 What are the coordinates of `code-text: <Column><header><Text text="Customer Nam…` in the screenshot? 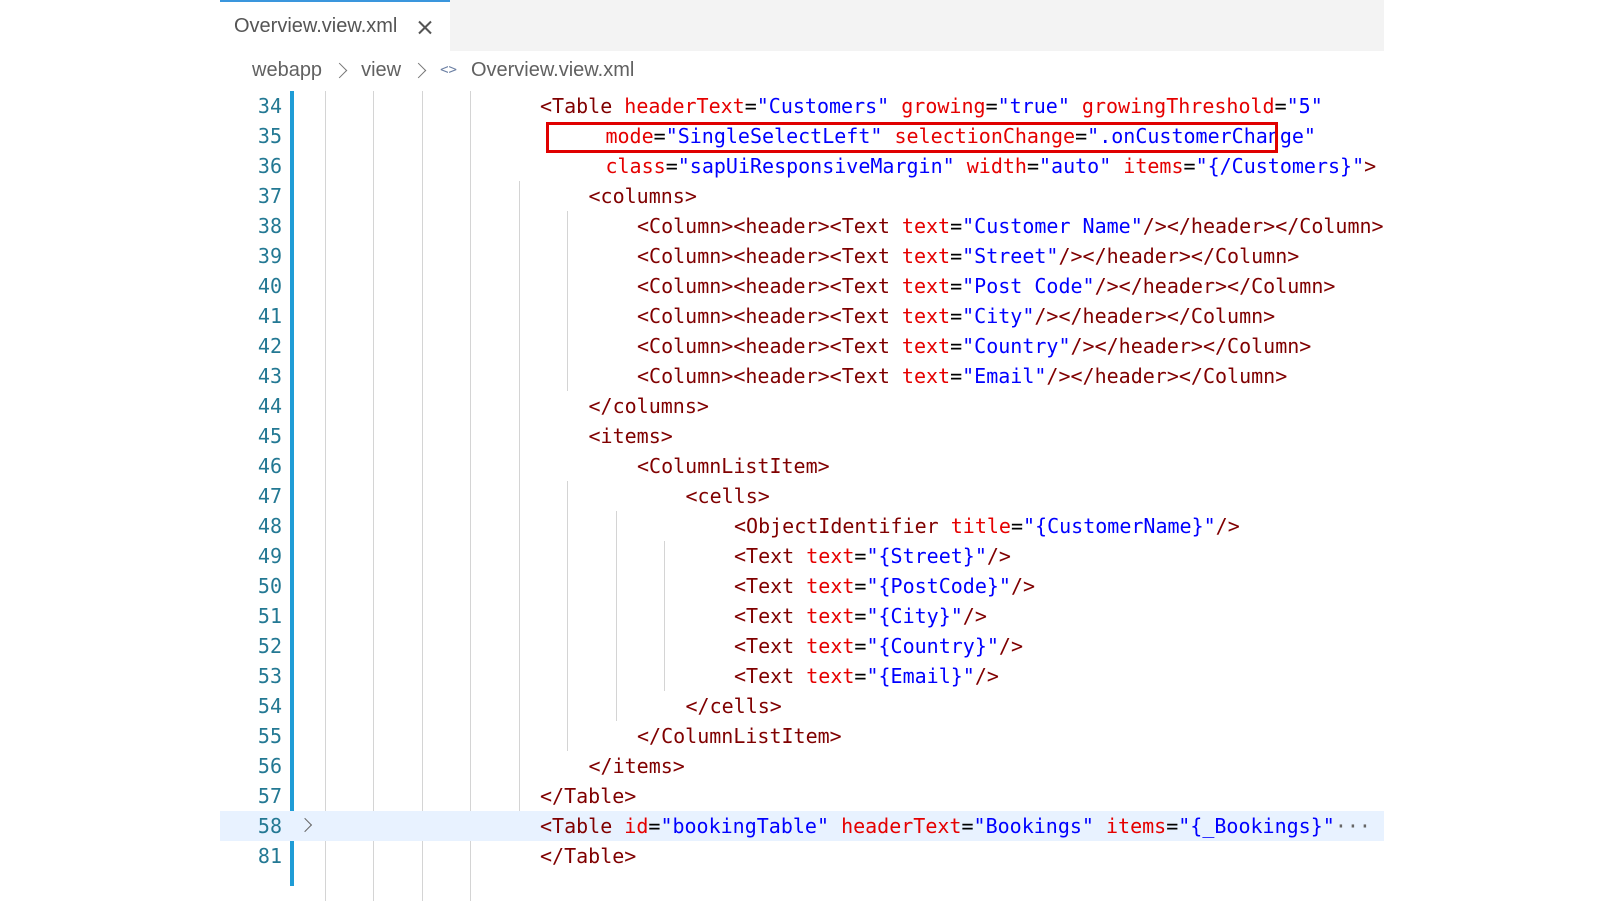 It's located at (1010, 226).